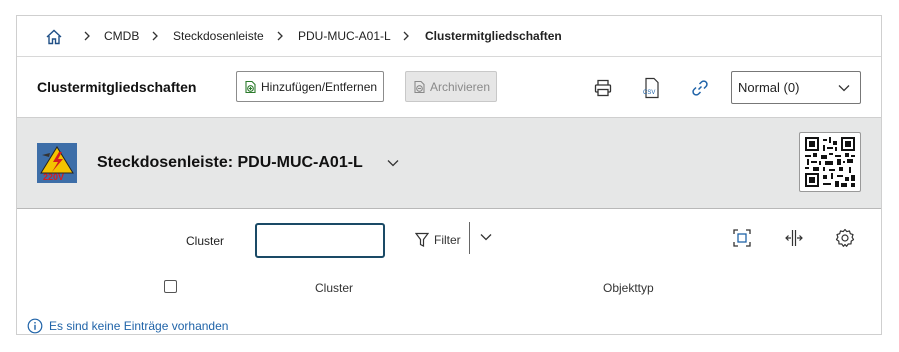 The width and height of the screenshot is (899, 352). Describe the element at coordinates (319, 86) in the screenshot. I see `add-remove-label: Hinzufügen/Entfernen` at that location.